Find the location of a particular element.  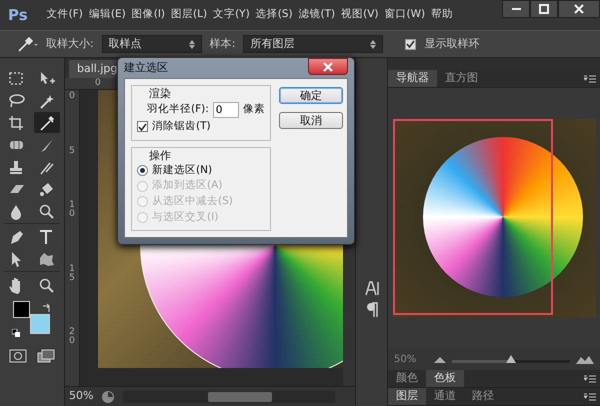

maximize-icon is located at coordinates (544, 9).